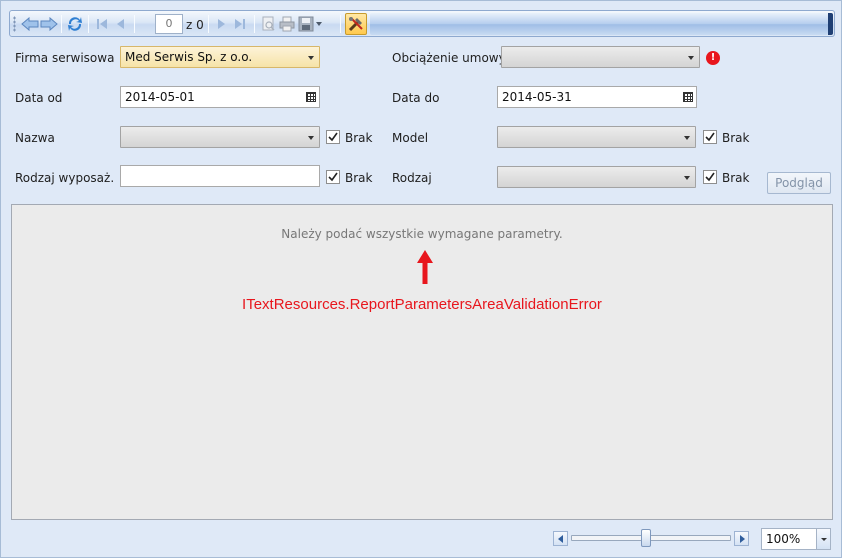 The height and width of the screenshot is (558, 842). I want to click on page-count-label: z 0, so click(195, 25).